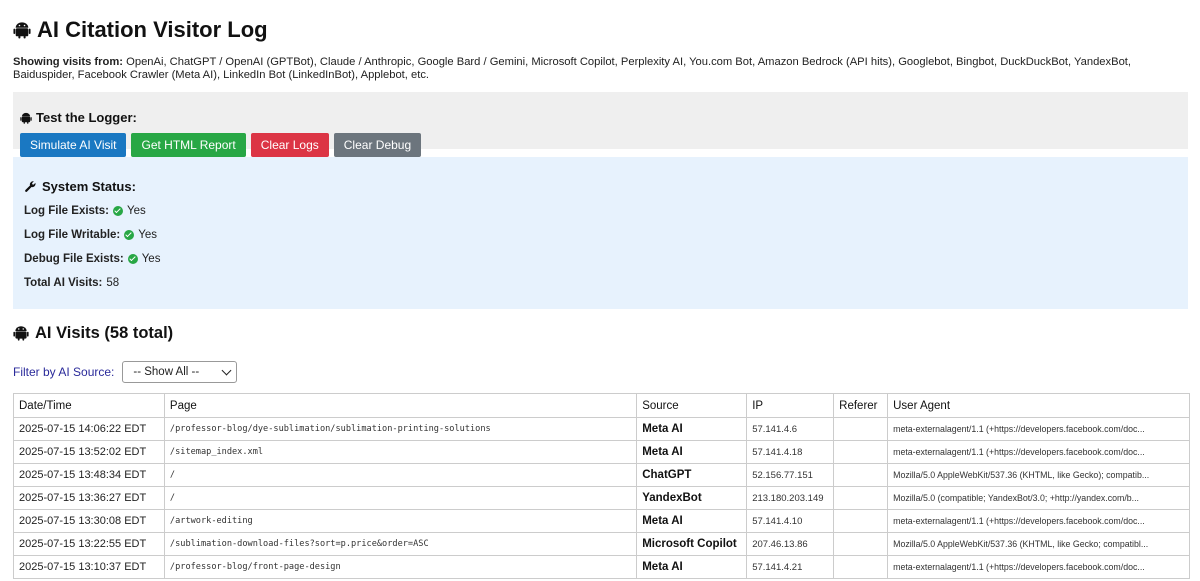 The image size is (1200, 581). I want to click on col-header-datetime: Date/Time, so click(89, 405).